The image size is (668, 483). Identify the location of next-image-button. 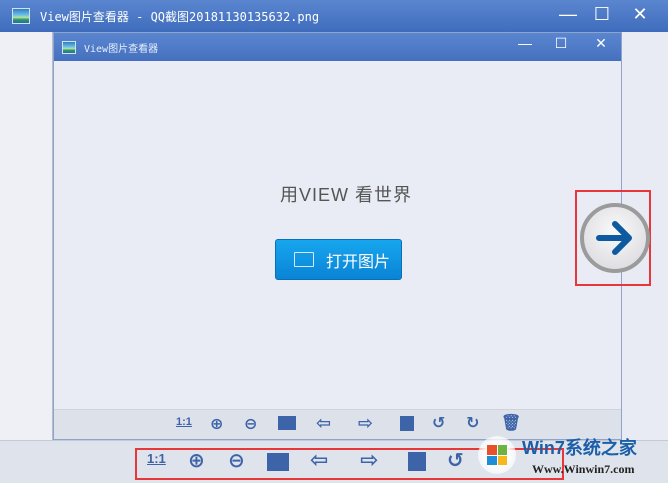
(615, 238).